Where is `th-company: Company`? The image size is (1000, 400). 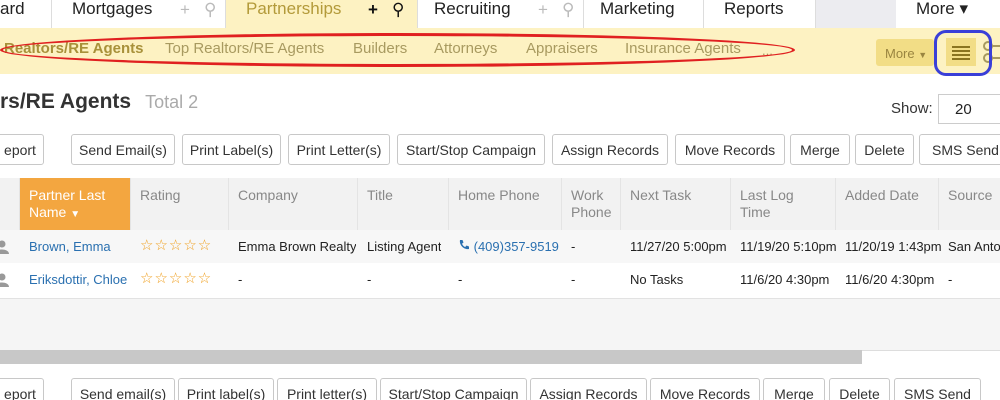 th-company: Company is located at coordinates (293, 204).